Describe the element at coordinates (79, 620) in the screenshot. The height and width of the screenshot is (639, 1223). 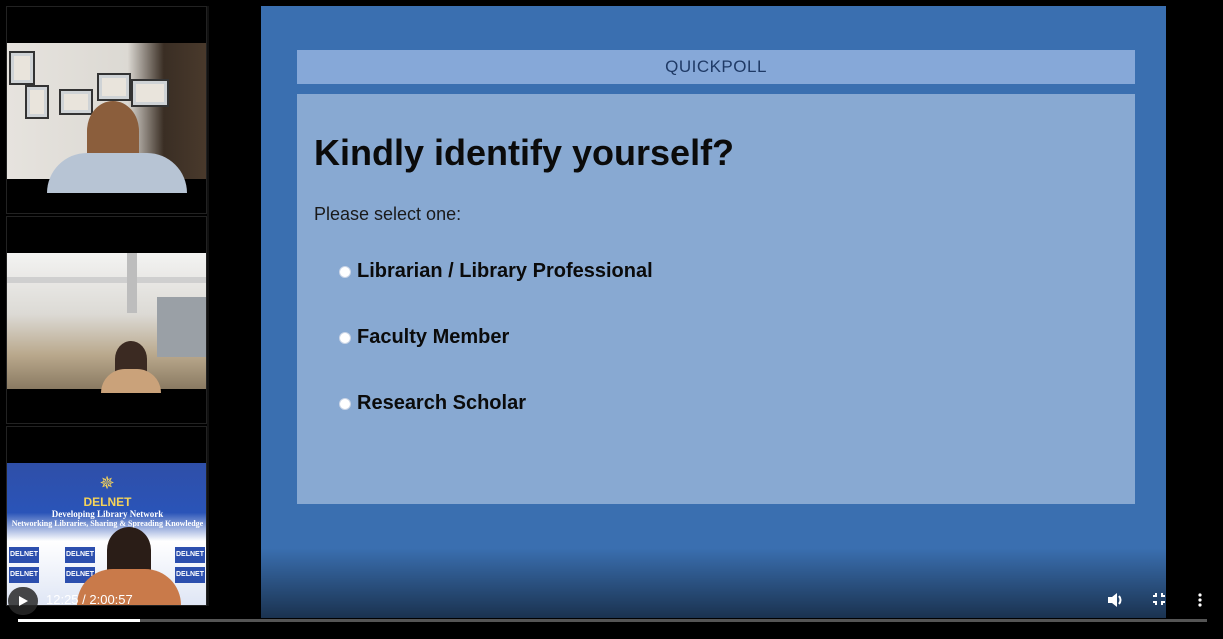
I see `progress-bar-fill` at that location.